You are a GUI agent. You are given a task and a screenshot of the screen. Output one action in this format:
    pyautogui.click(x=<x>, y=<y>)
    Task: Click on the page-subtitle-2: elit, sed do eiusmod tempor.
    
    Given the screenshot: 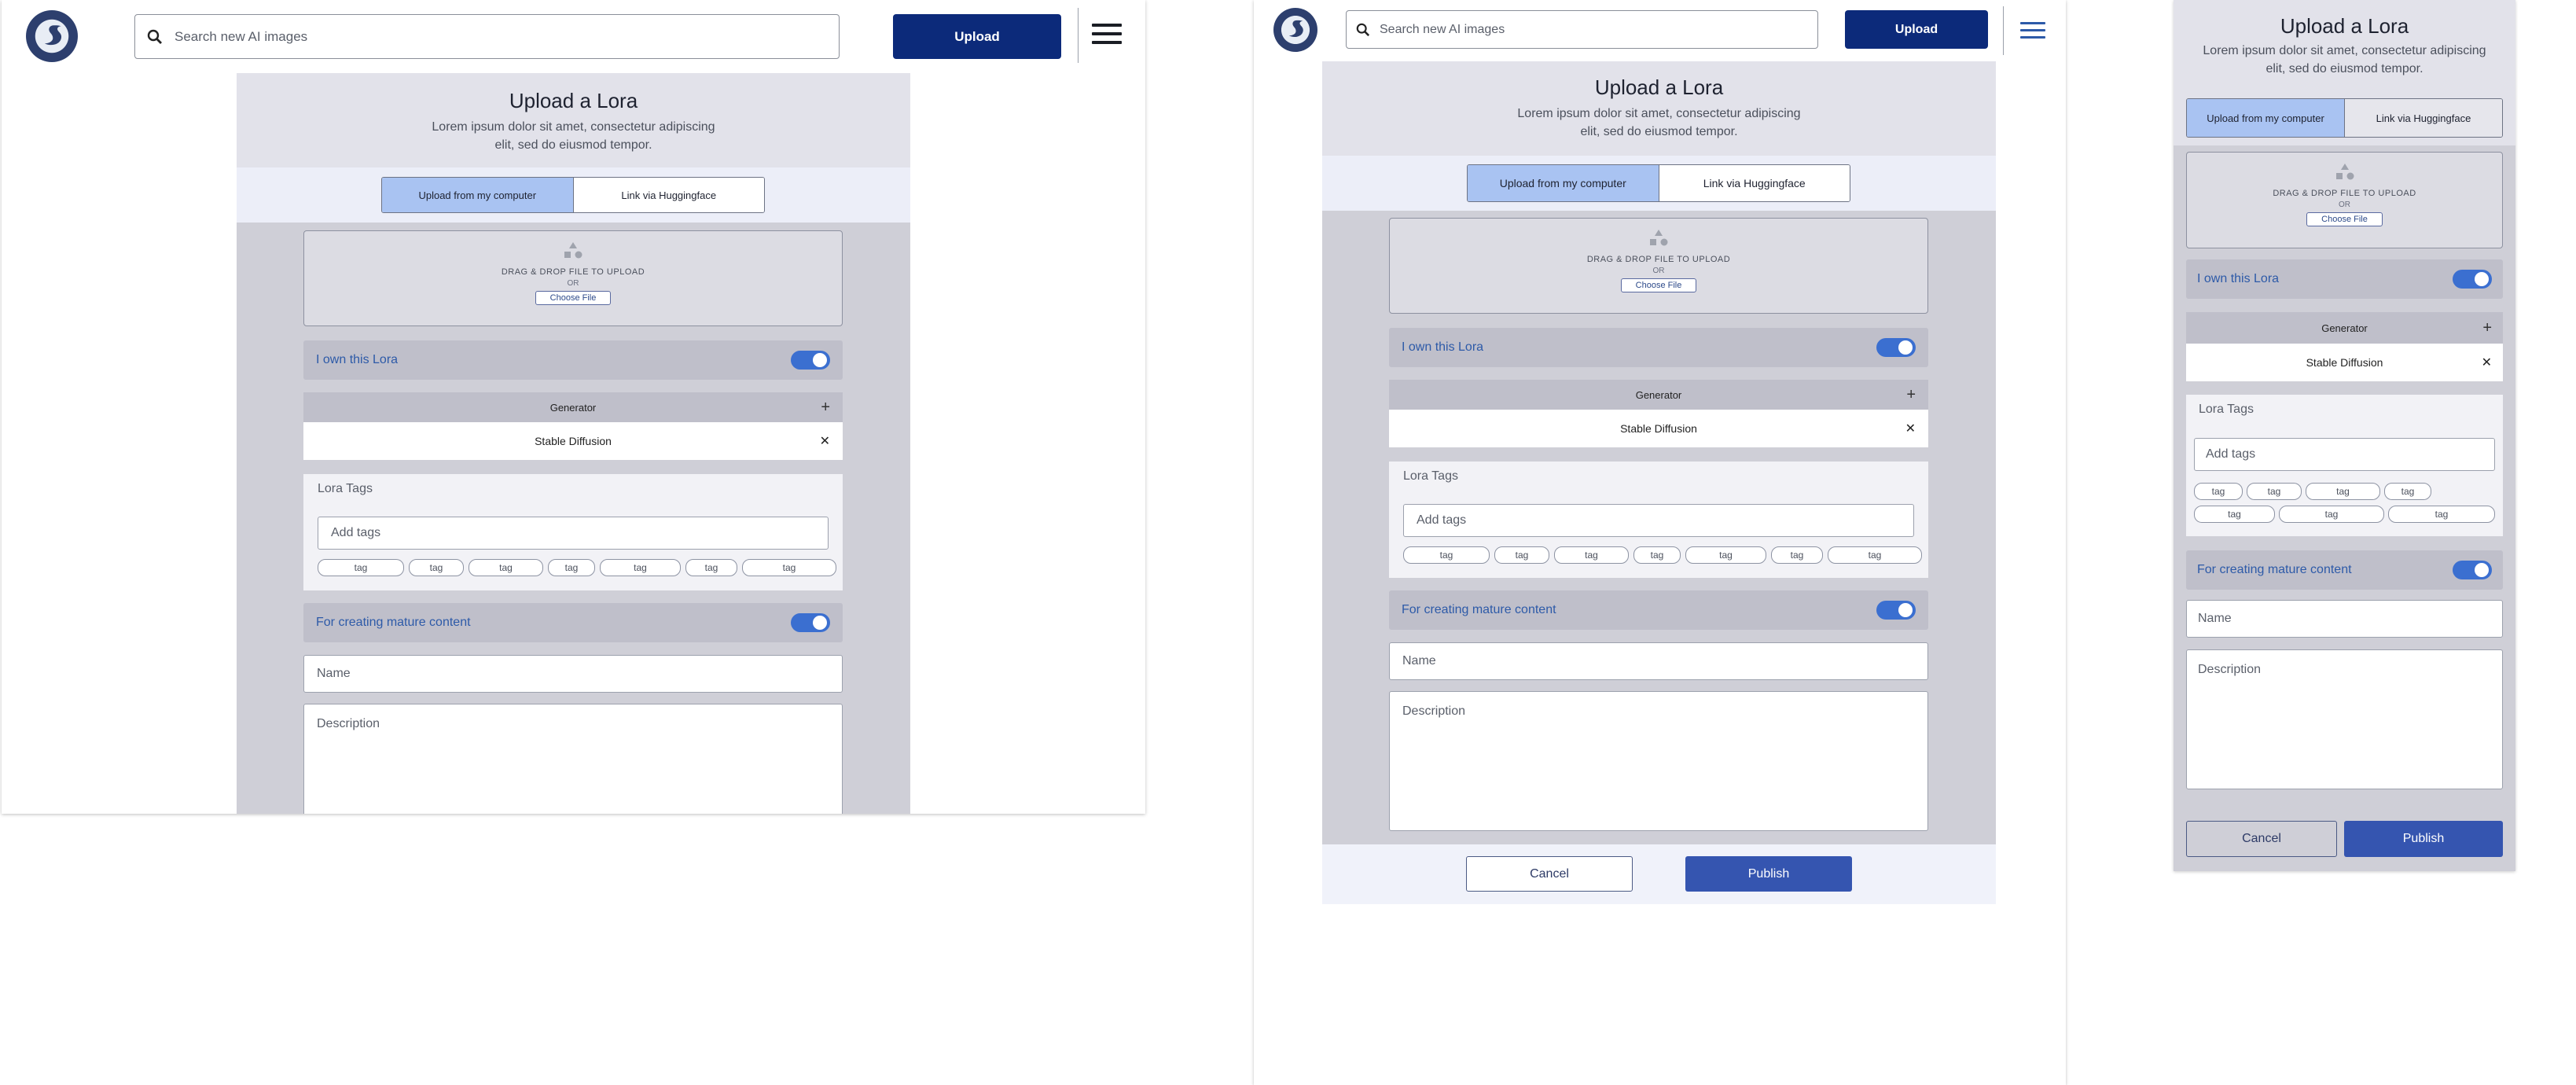 What is the action you would take?
    pyautogui.click(x=2344, y=69)
    